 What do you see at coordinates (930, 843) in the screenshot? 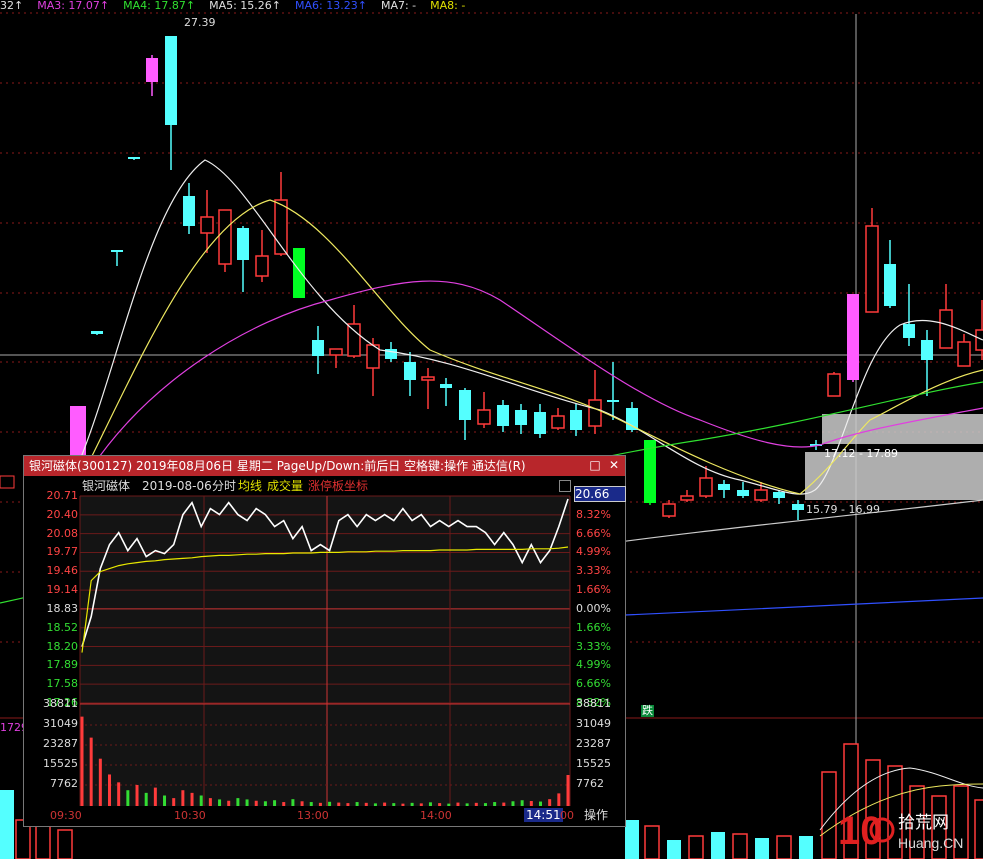
I see `svg-text: Huang.CN` at bounding box center [930, 843].